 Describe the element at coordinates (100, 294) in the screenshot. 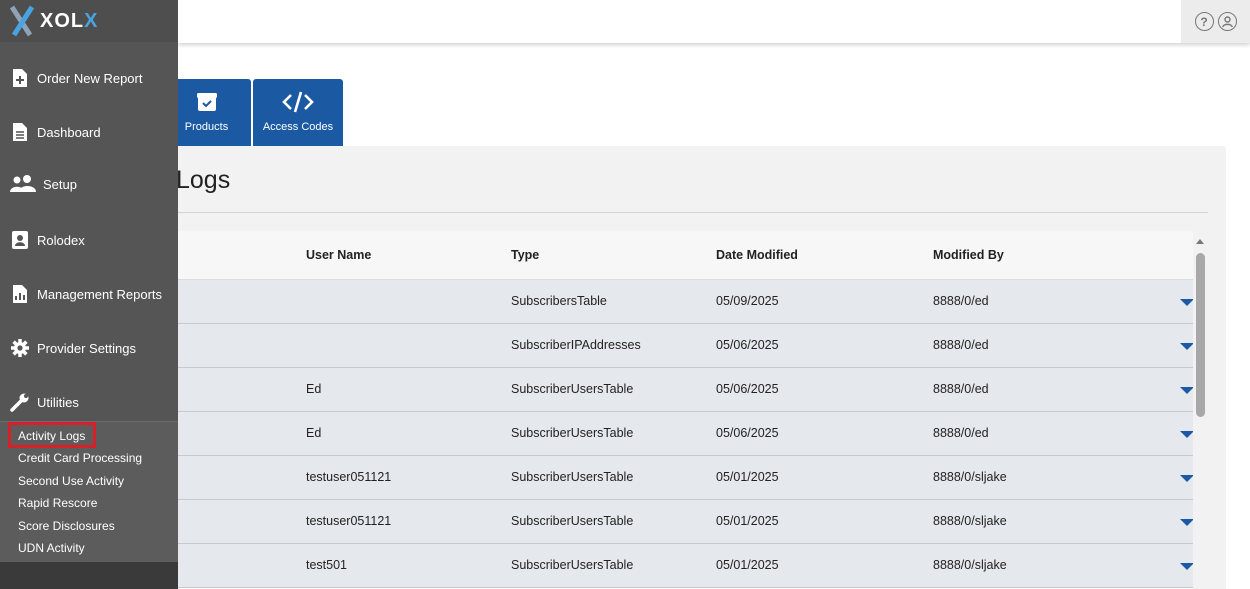

I see `sidebar-item-label: Management Reports` at that location.